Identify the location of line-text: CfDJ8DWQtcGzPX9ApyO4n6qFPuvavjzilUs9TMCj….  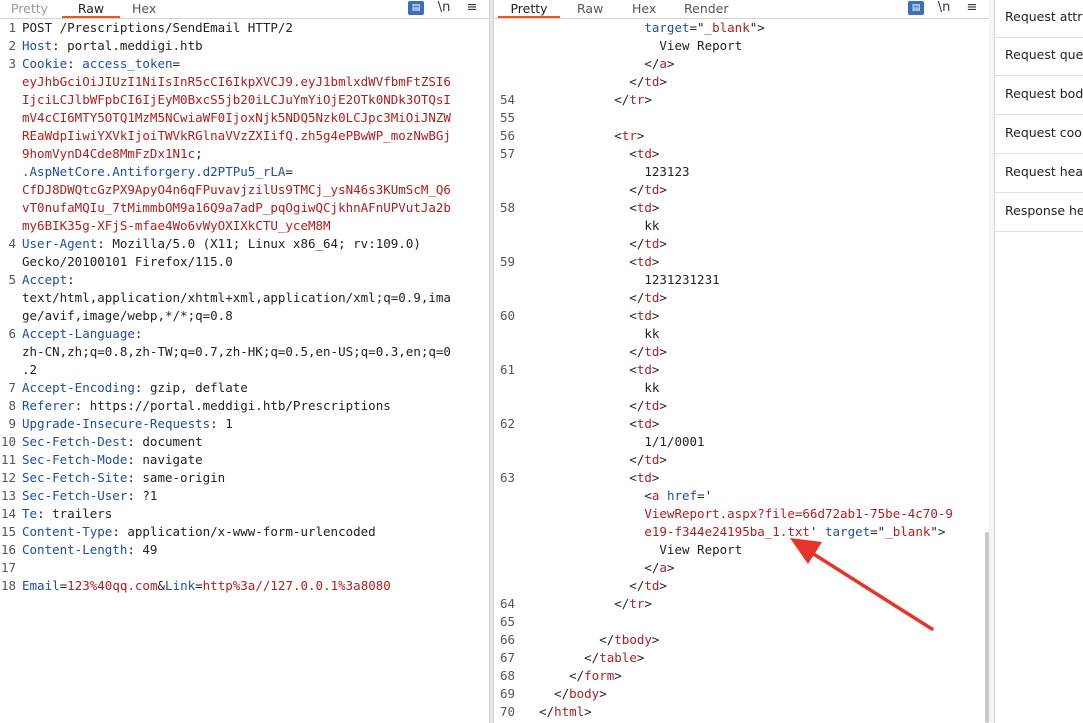
(236, 190).